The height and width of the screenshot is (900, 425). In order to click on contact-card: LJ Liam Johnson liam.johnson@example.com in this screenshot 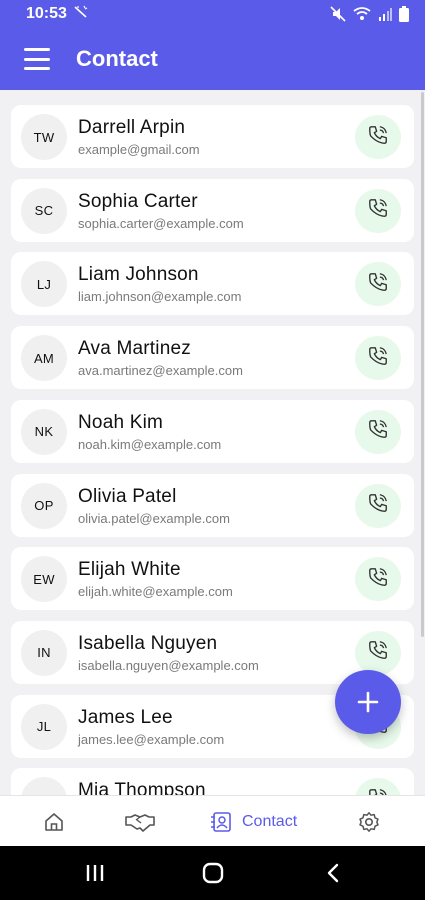, I will do `click(212, 284)`.